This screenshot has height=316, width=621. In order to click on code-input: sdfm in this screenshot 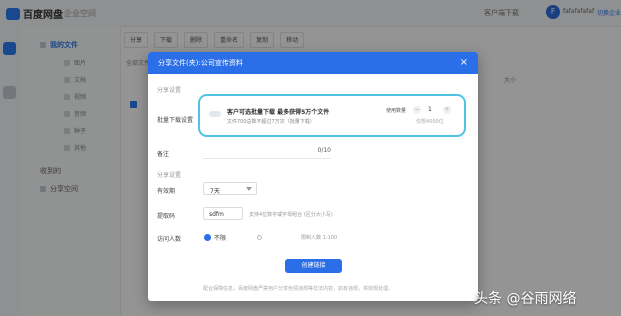, I will do `click(223, 213)`.